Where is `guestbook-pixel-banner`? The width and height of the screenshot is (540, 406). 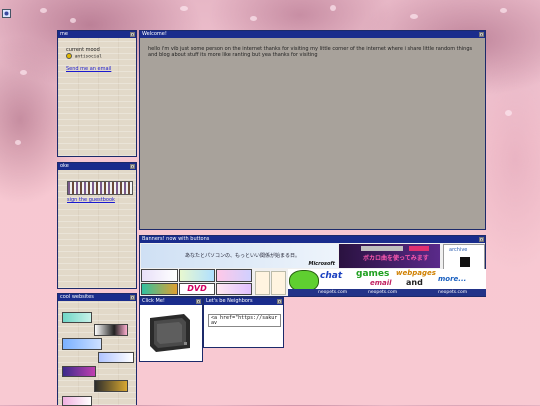 guestbook-pixel-banner is located at coordinates (100, 188).